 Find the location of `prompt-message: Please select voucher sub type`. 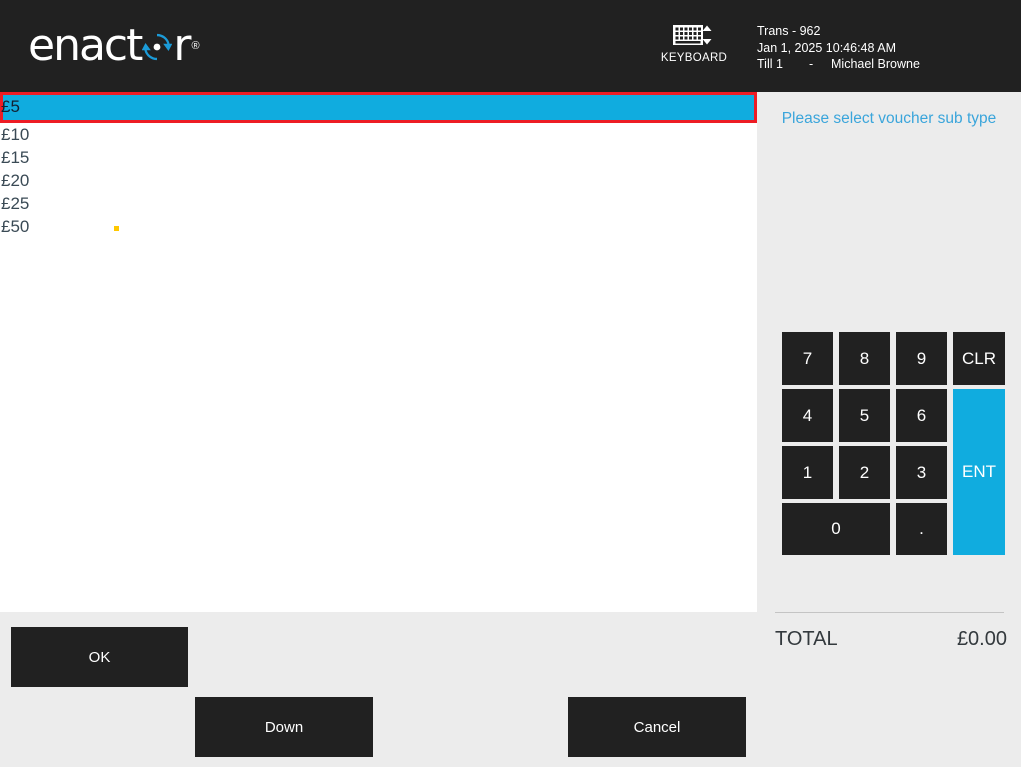

prompt-message: Please select voucher sub type is located at coordinates (889, 118).